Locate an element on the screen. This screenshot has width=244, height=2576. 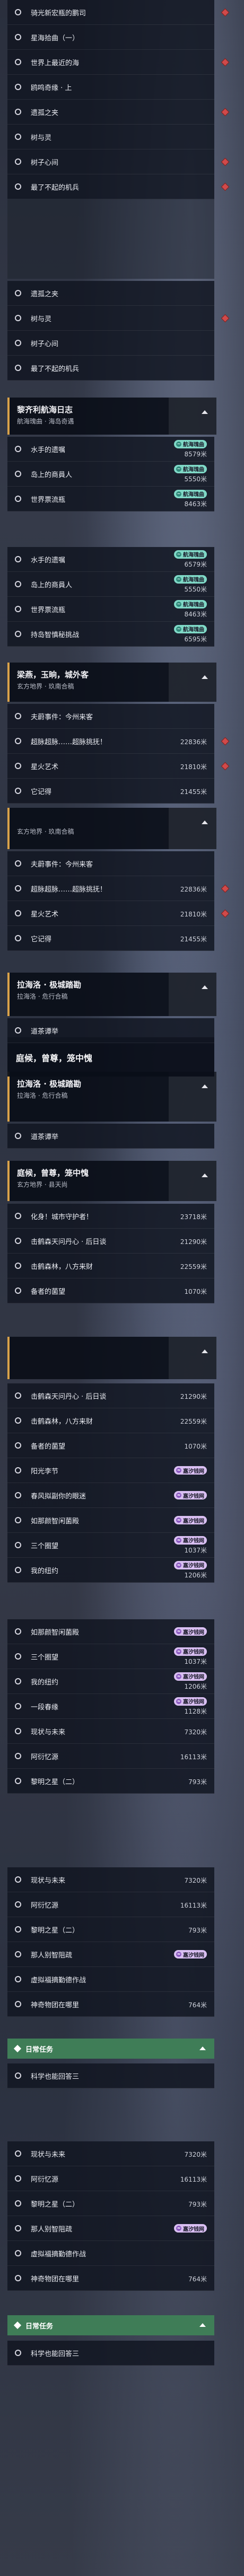
quest-list-item: 一段春缘 ≈ 嘉汐钱网 1128米 is located at coordinates (111, 1706).